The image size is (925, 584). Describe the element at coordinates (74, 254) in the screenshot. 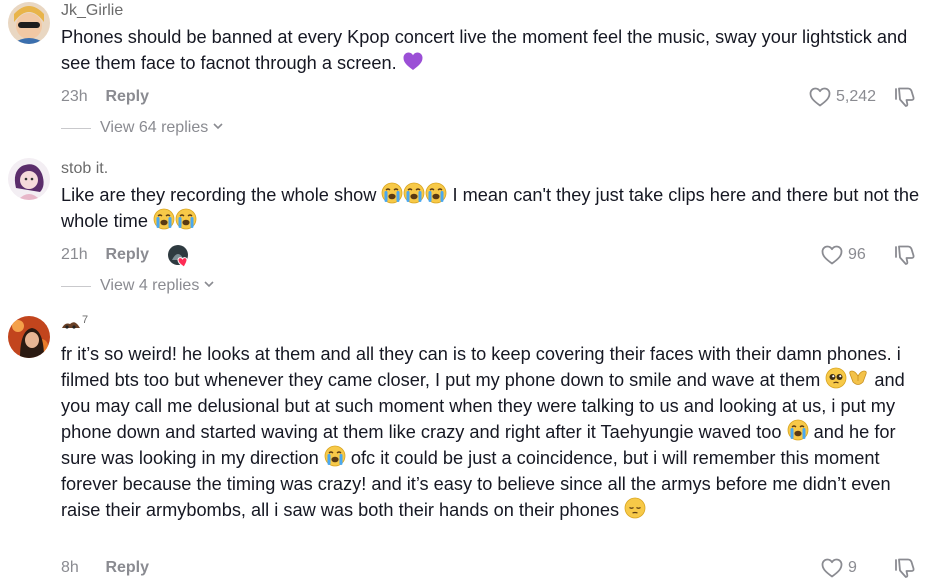

I see `comment-timestamp: 21h` at that location.